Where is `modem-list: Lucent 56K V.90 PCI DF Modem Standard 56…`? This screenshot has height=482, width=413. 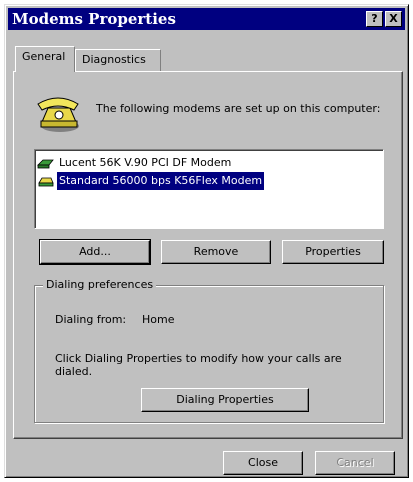 modem-list: Lucent 56K V.90 PCI DF Modem Standard 56… is located at coordinates (209, 189).